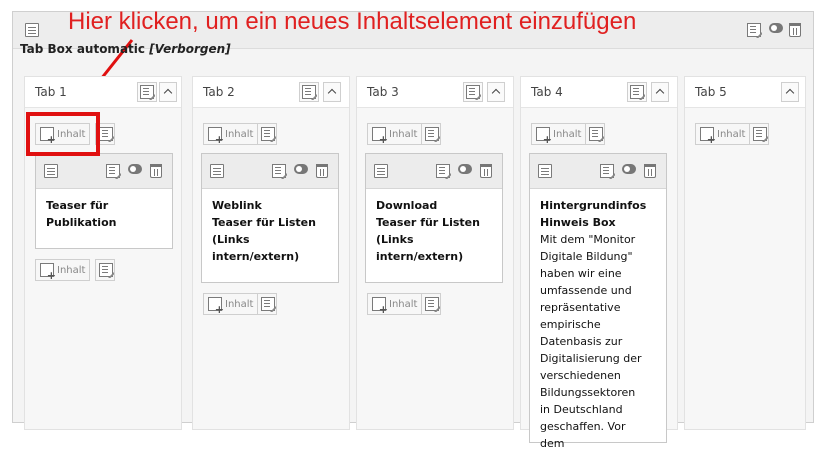  What do you see at coordinates (51, 92) in the screenshot?
I see `tab-label: Tab 1` at bounding box center [51, 92].